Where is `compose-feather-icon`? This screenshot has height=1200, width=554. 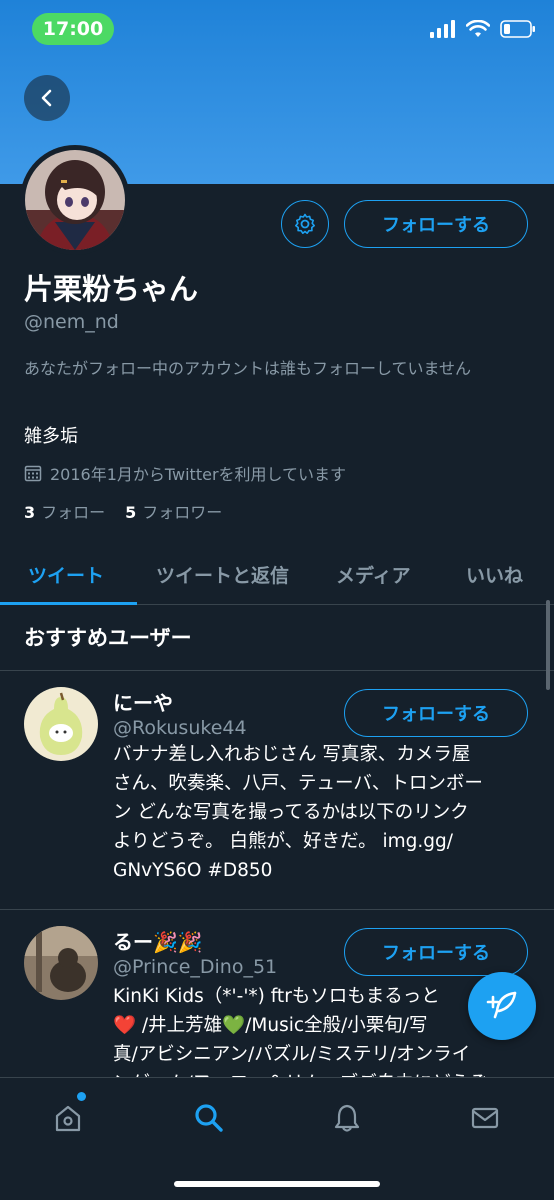 compose-feather-icon is located at coordinates (501, 1005).